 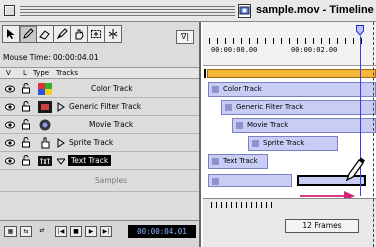 I want to click on eraser-icon, so click(x=44, y=35).